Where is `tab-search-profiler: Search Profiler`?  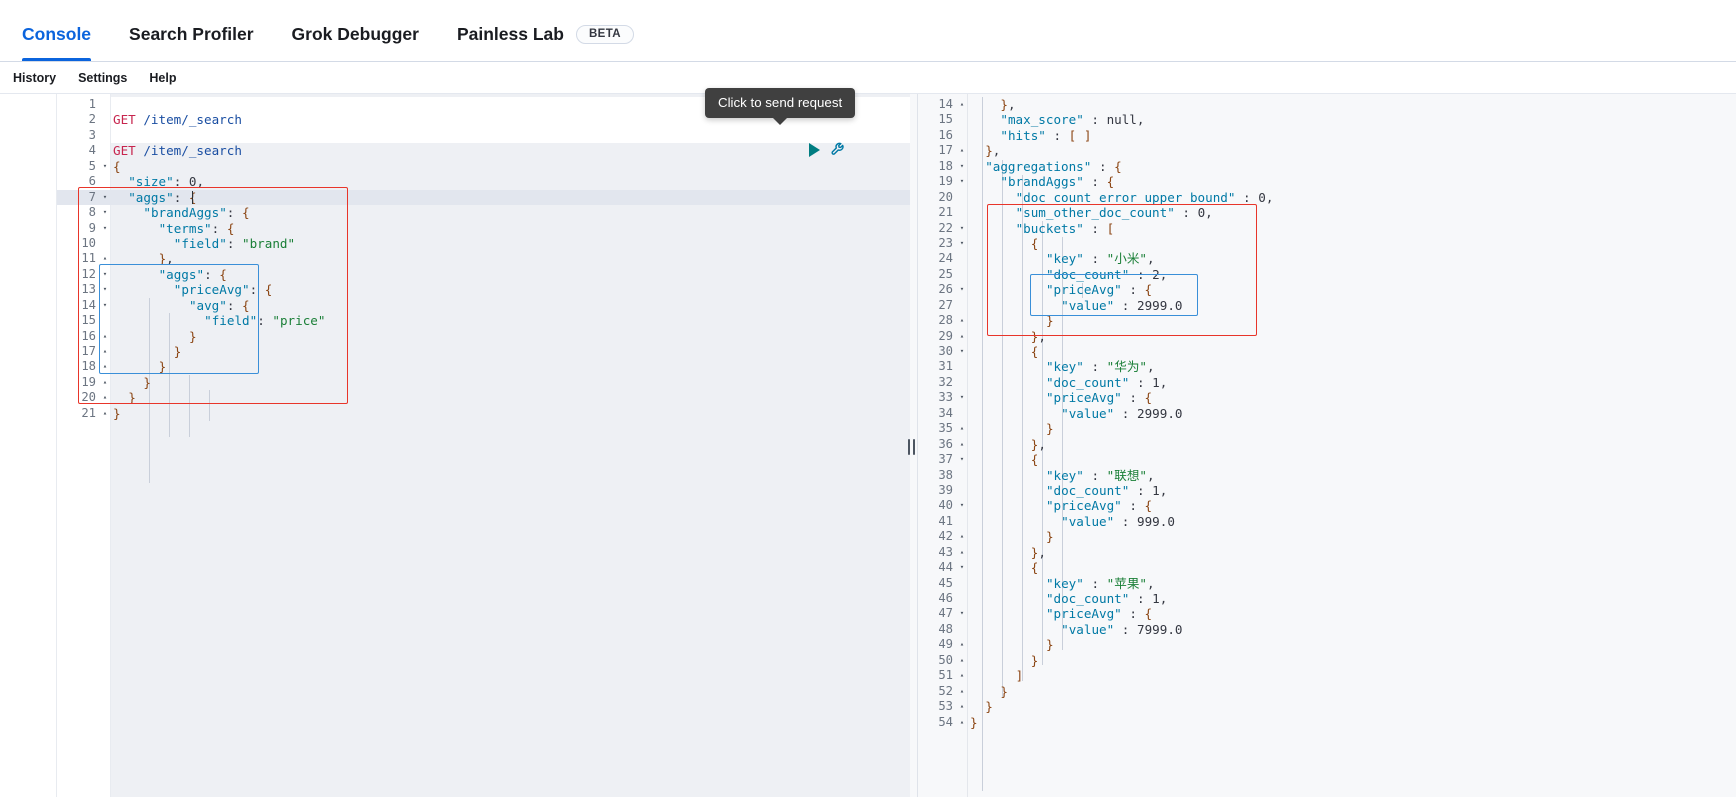 tab-search-profiler: Search Profiler is located at coordinates (191, 42).